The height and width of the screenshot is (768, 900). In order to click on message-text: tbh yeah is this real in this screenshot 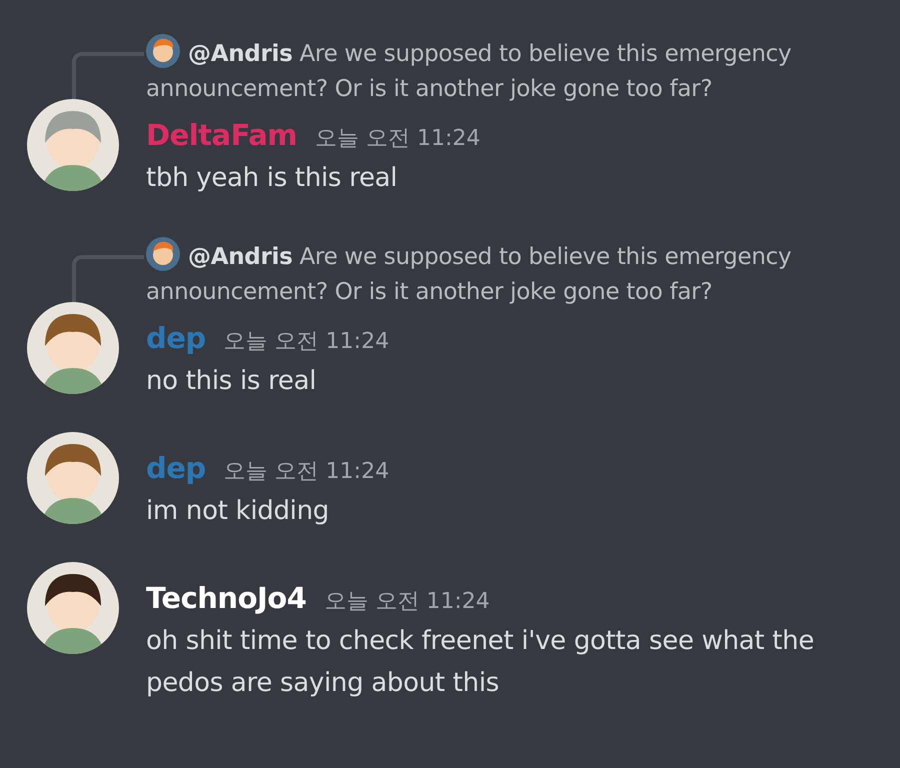, I will do `click(272, 178)`.